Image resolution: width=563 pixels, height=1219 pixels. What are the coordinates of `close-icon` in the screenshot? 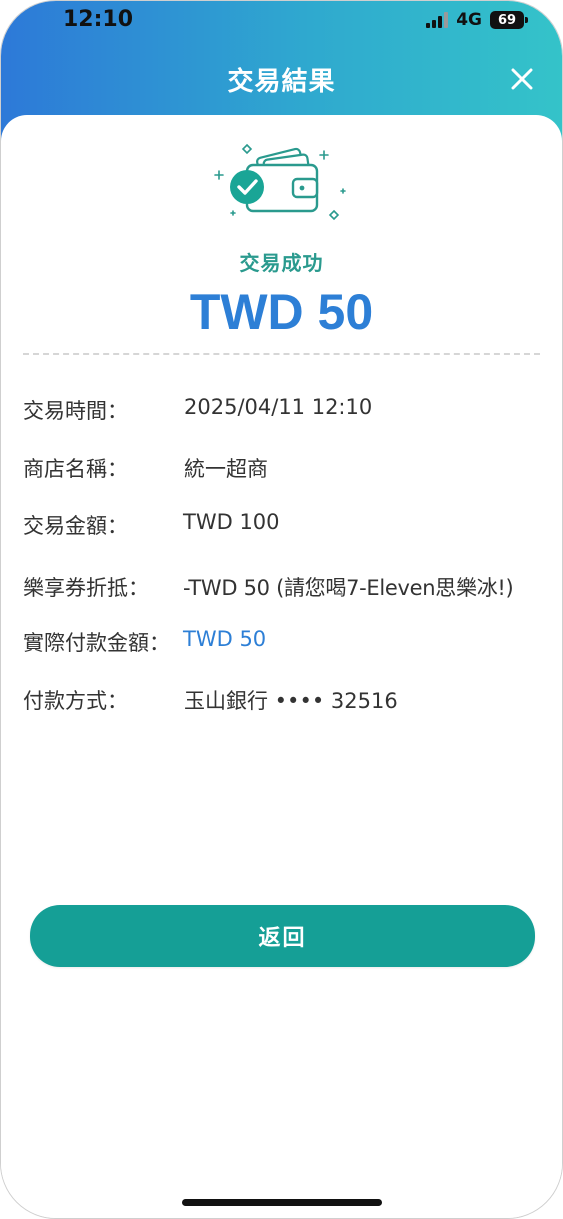 It's located at (522, 79).